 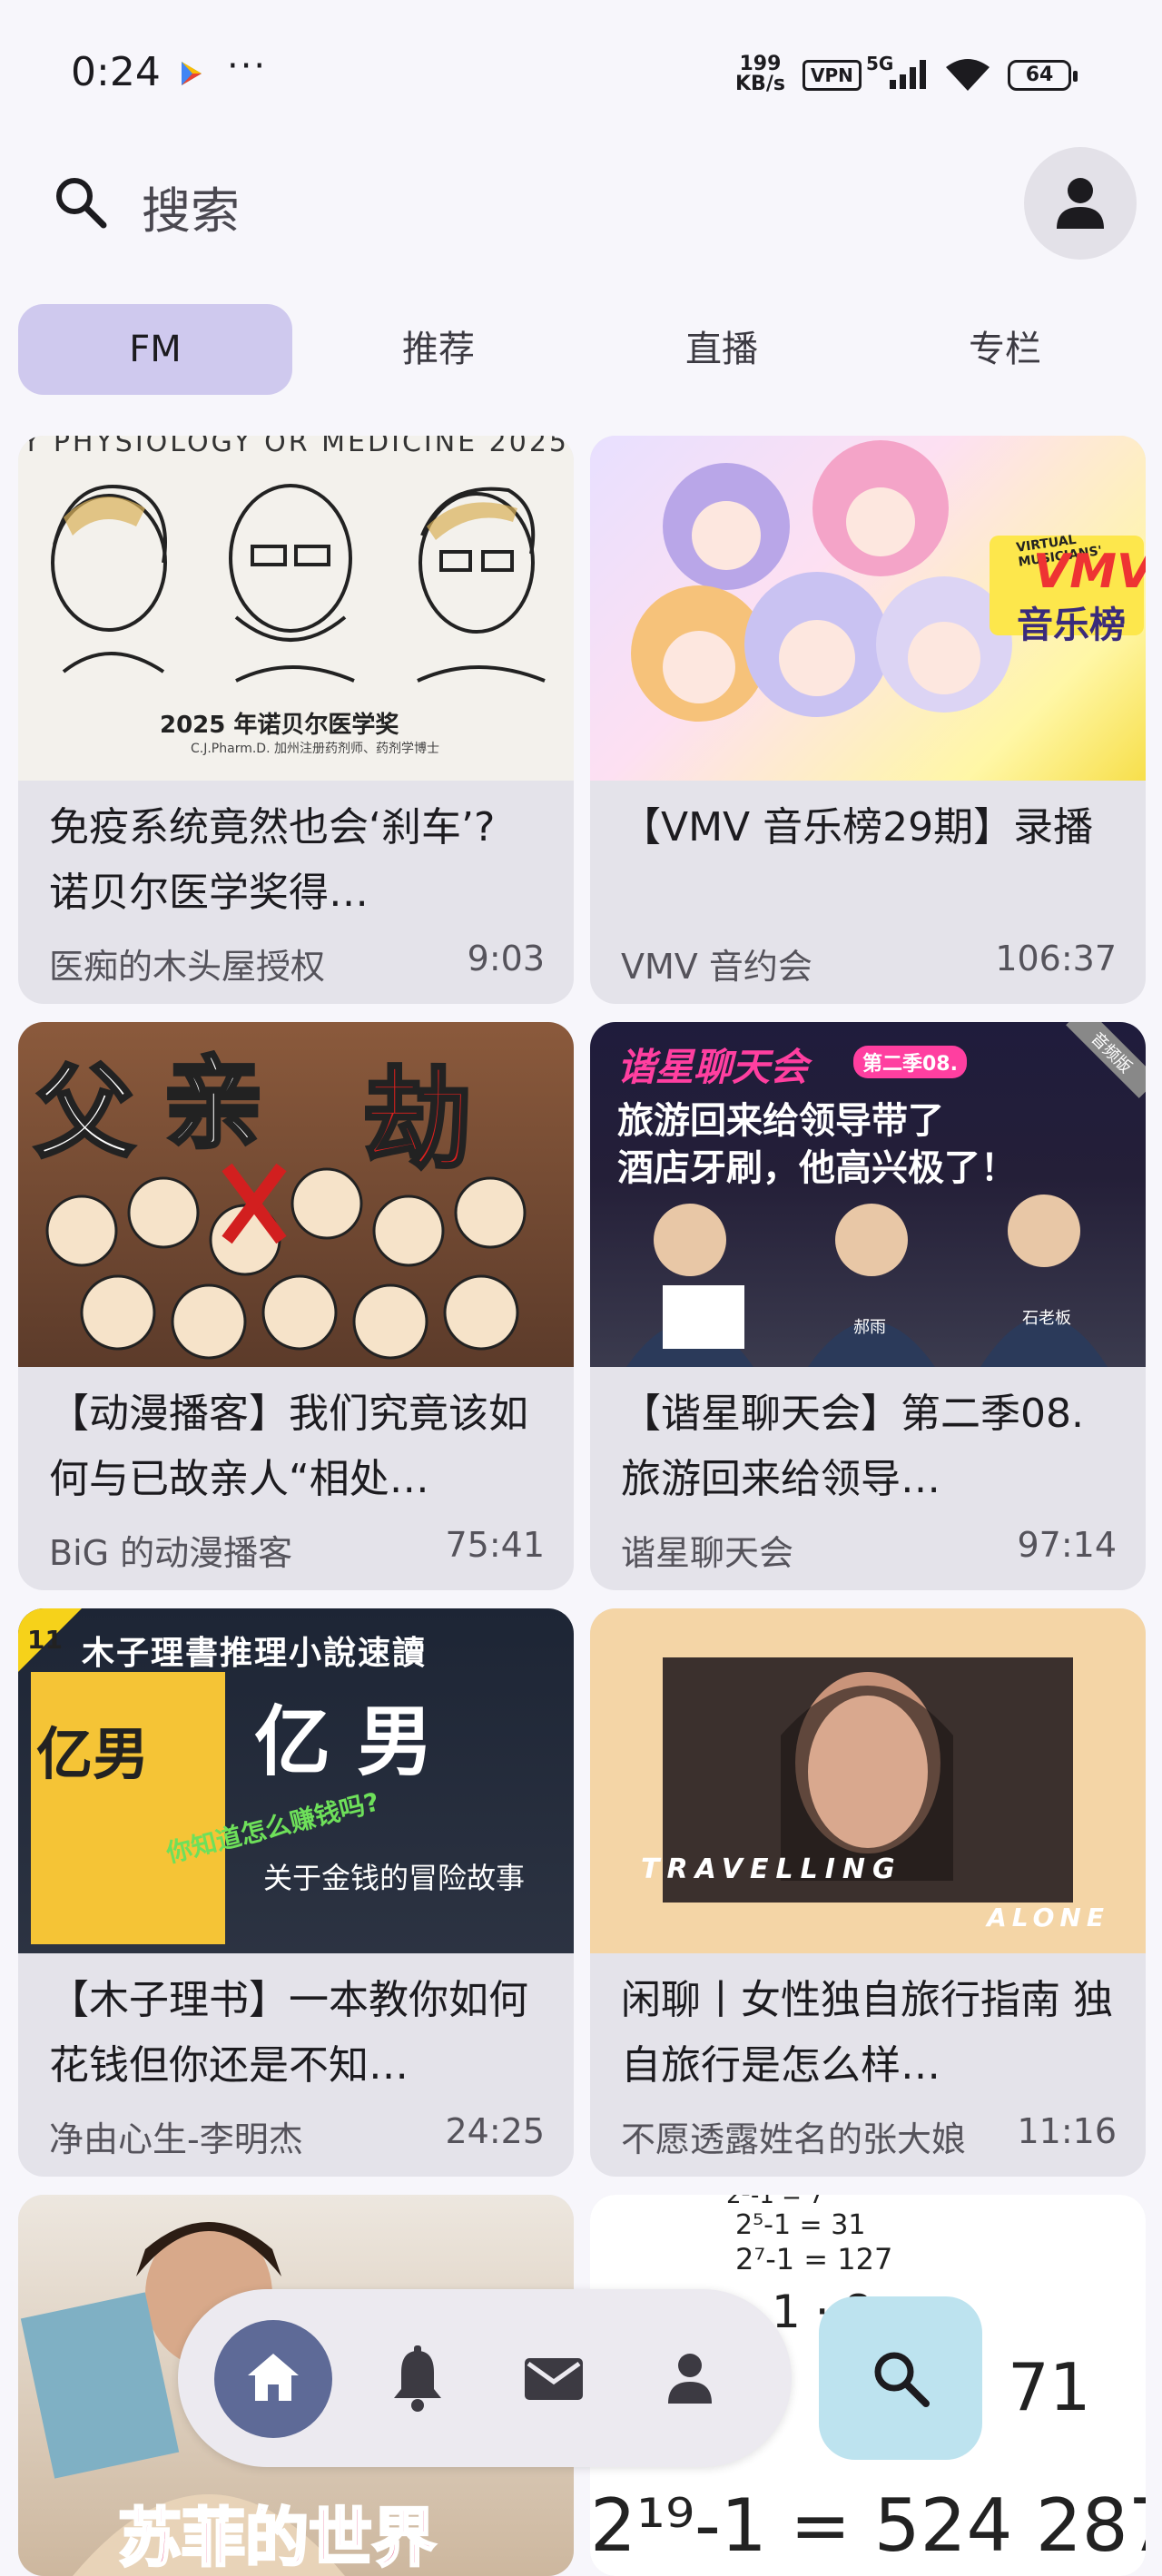 What do you see at coordinates (1005, 349) in the screenshot?
I see `tab-column: 专栏` at bounding box center [1005, 349].